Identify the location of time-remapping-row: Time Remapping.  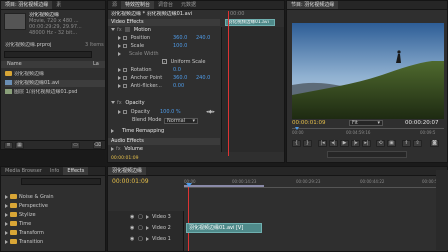
(197, 131).